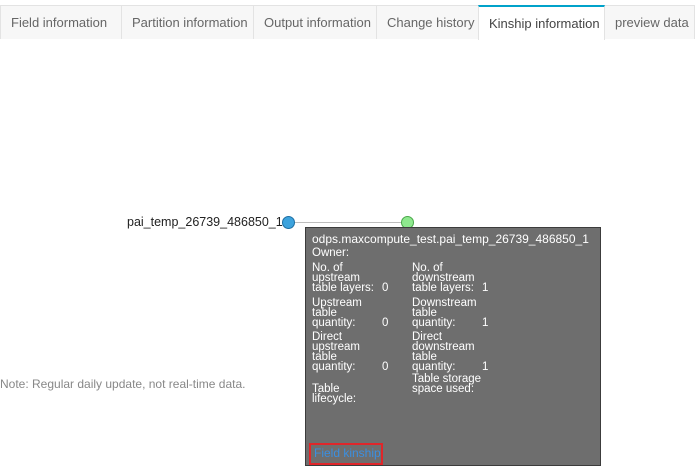 The image size is (695, 466). What do you see at coordinates (427, 22) in the screenshot?
I see `tab-change-history: Change history` at bounding box center [427, 22].